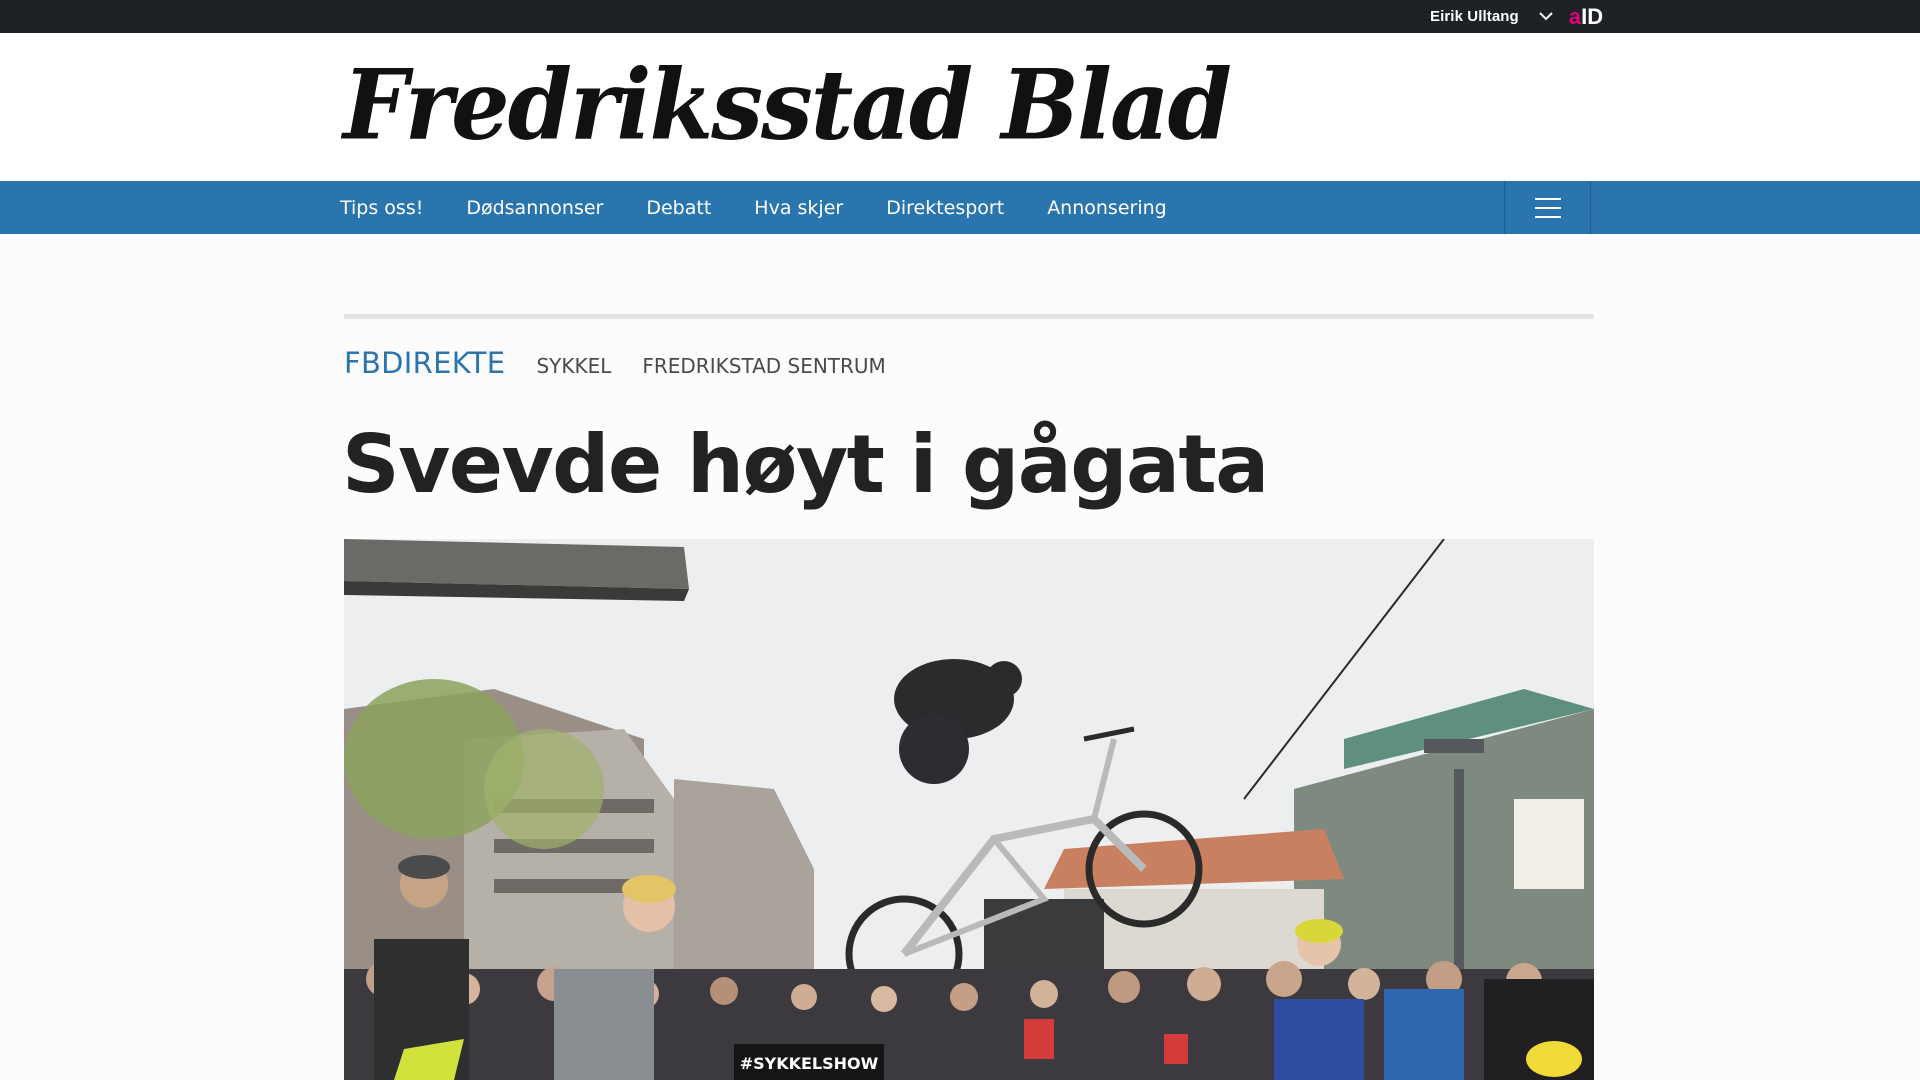 The width and height of the screenshot is (1920, 1080). I want to click on hamburger-menu-icon, so click(1547, 207).